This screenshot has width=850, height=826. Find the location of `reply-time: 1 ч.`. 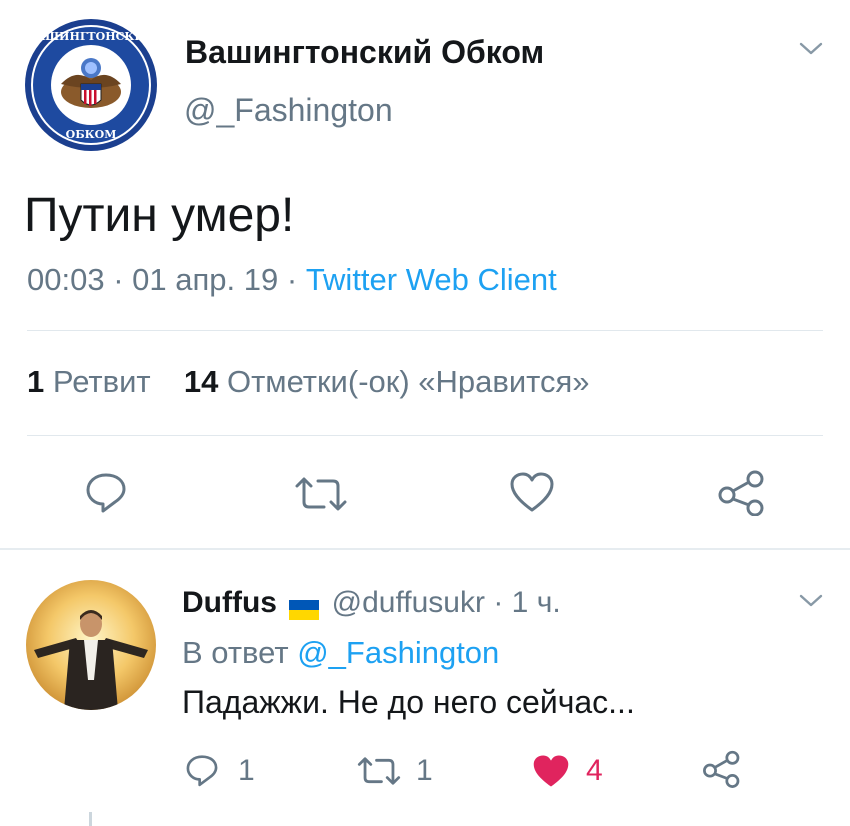

reply-time: 1 ч. is located at coordinates (536, 602).